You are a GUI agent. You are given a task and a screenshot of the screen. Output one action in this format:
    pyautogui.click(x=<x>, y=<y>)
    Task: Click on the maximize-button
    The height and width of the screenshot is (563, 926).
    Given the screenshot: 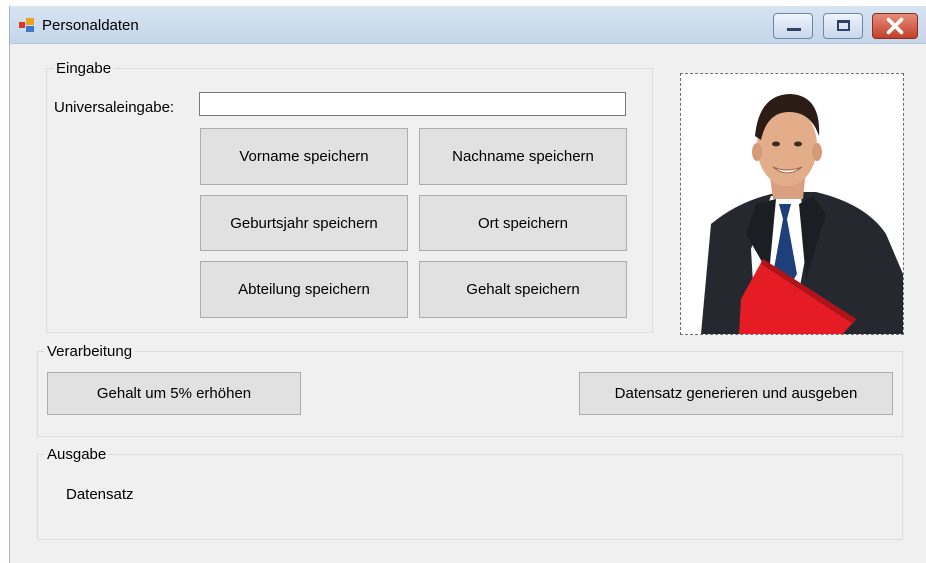 What is the action you would take?
    pyautogui.click(x=843, y=26)
    